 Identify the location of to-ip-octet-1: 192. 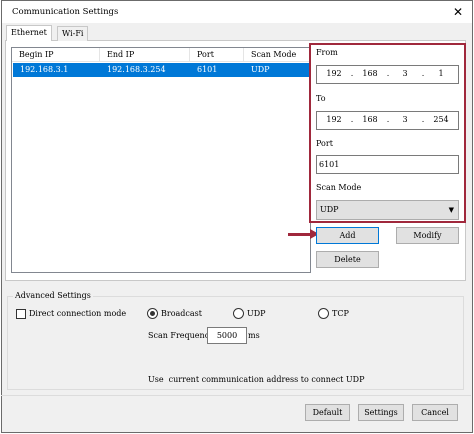
(334, 119).